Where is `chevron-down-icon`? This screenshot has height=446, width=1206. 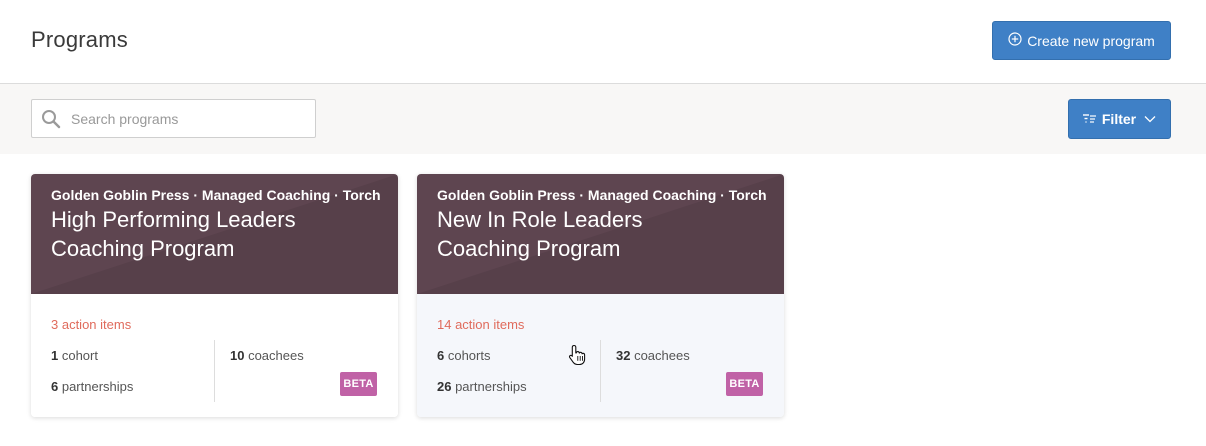
chevron-down-icon is located at coordinates (1148, 119).